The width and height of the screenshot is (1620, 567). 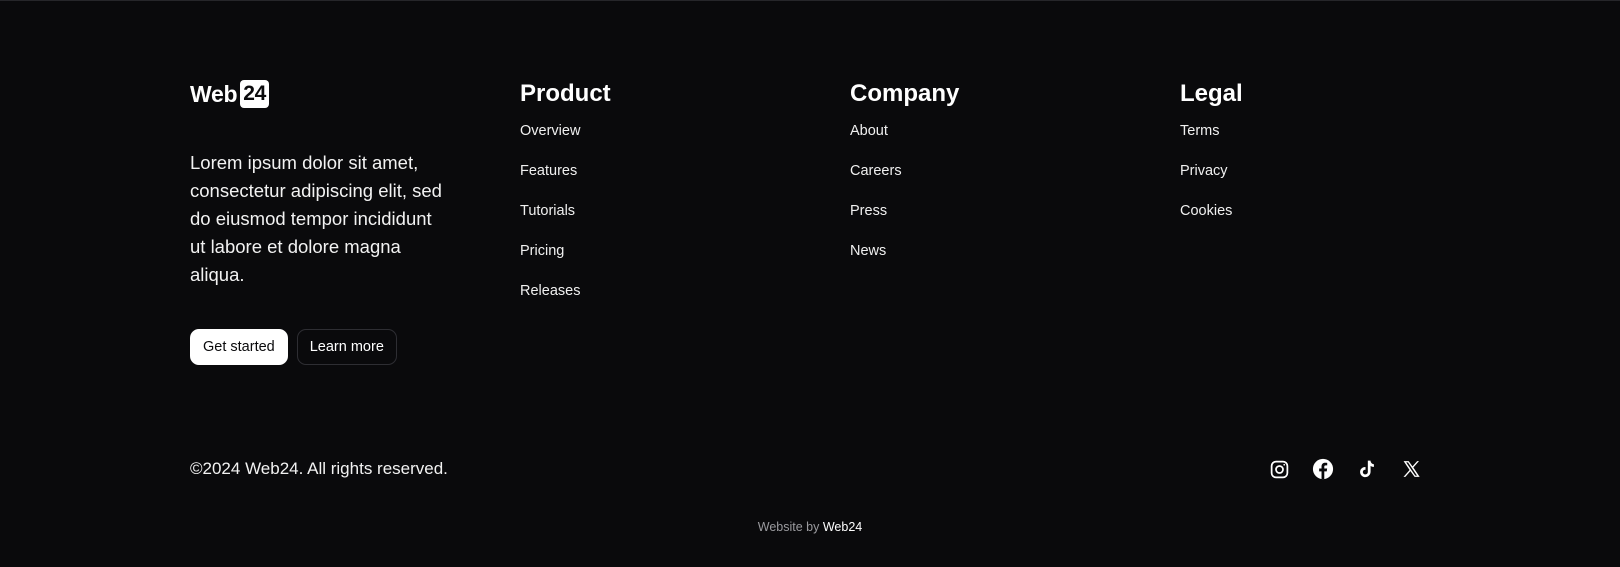 What do you see at coordinates (1367, 469) in the screenshot?
I see `tiktok-icon` at bounding box center [1367, 469].